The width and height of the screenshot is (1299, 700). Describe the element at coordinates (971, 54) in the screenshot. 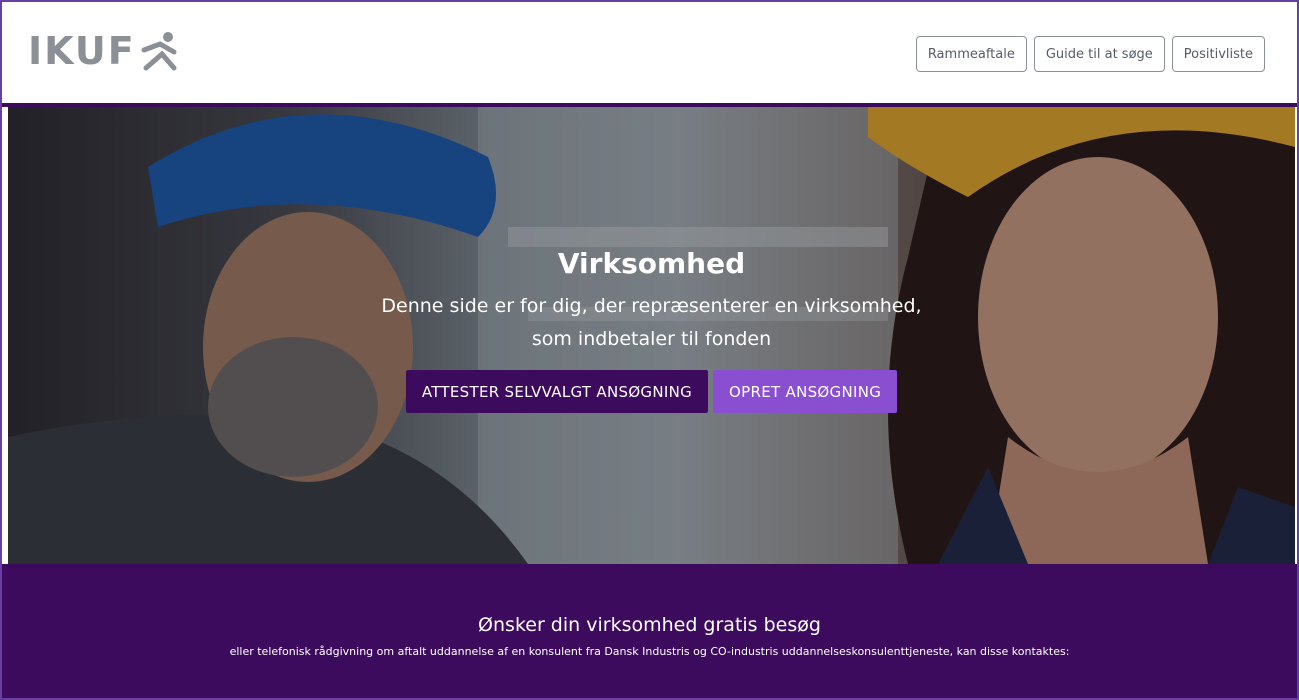

I see `nav-rammeaftale-button: Rammeaftale` at that location.